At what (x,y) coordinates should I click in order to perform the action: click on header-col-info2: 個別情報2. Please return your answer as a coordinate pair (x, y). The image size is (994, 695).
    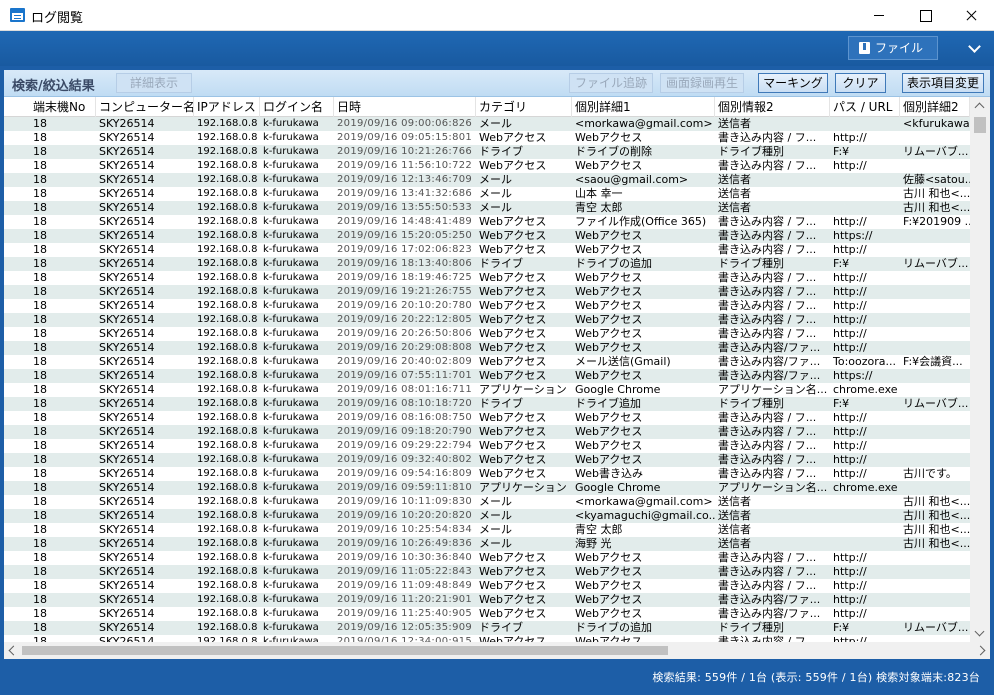
    Looking at the image, I should click on (772, 107).